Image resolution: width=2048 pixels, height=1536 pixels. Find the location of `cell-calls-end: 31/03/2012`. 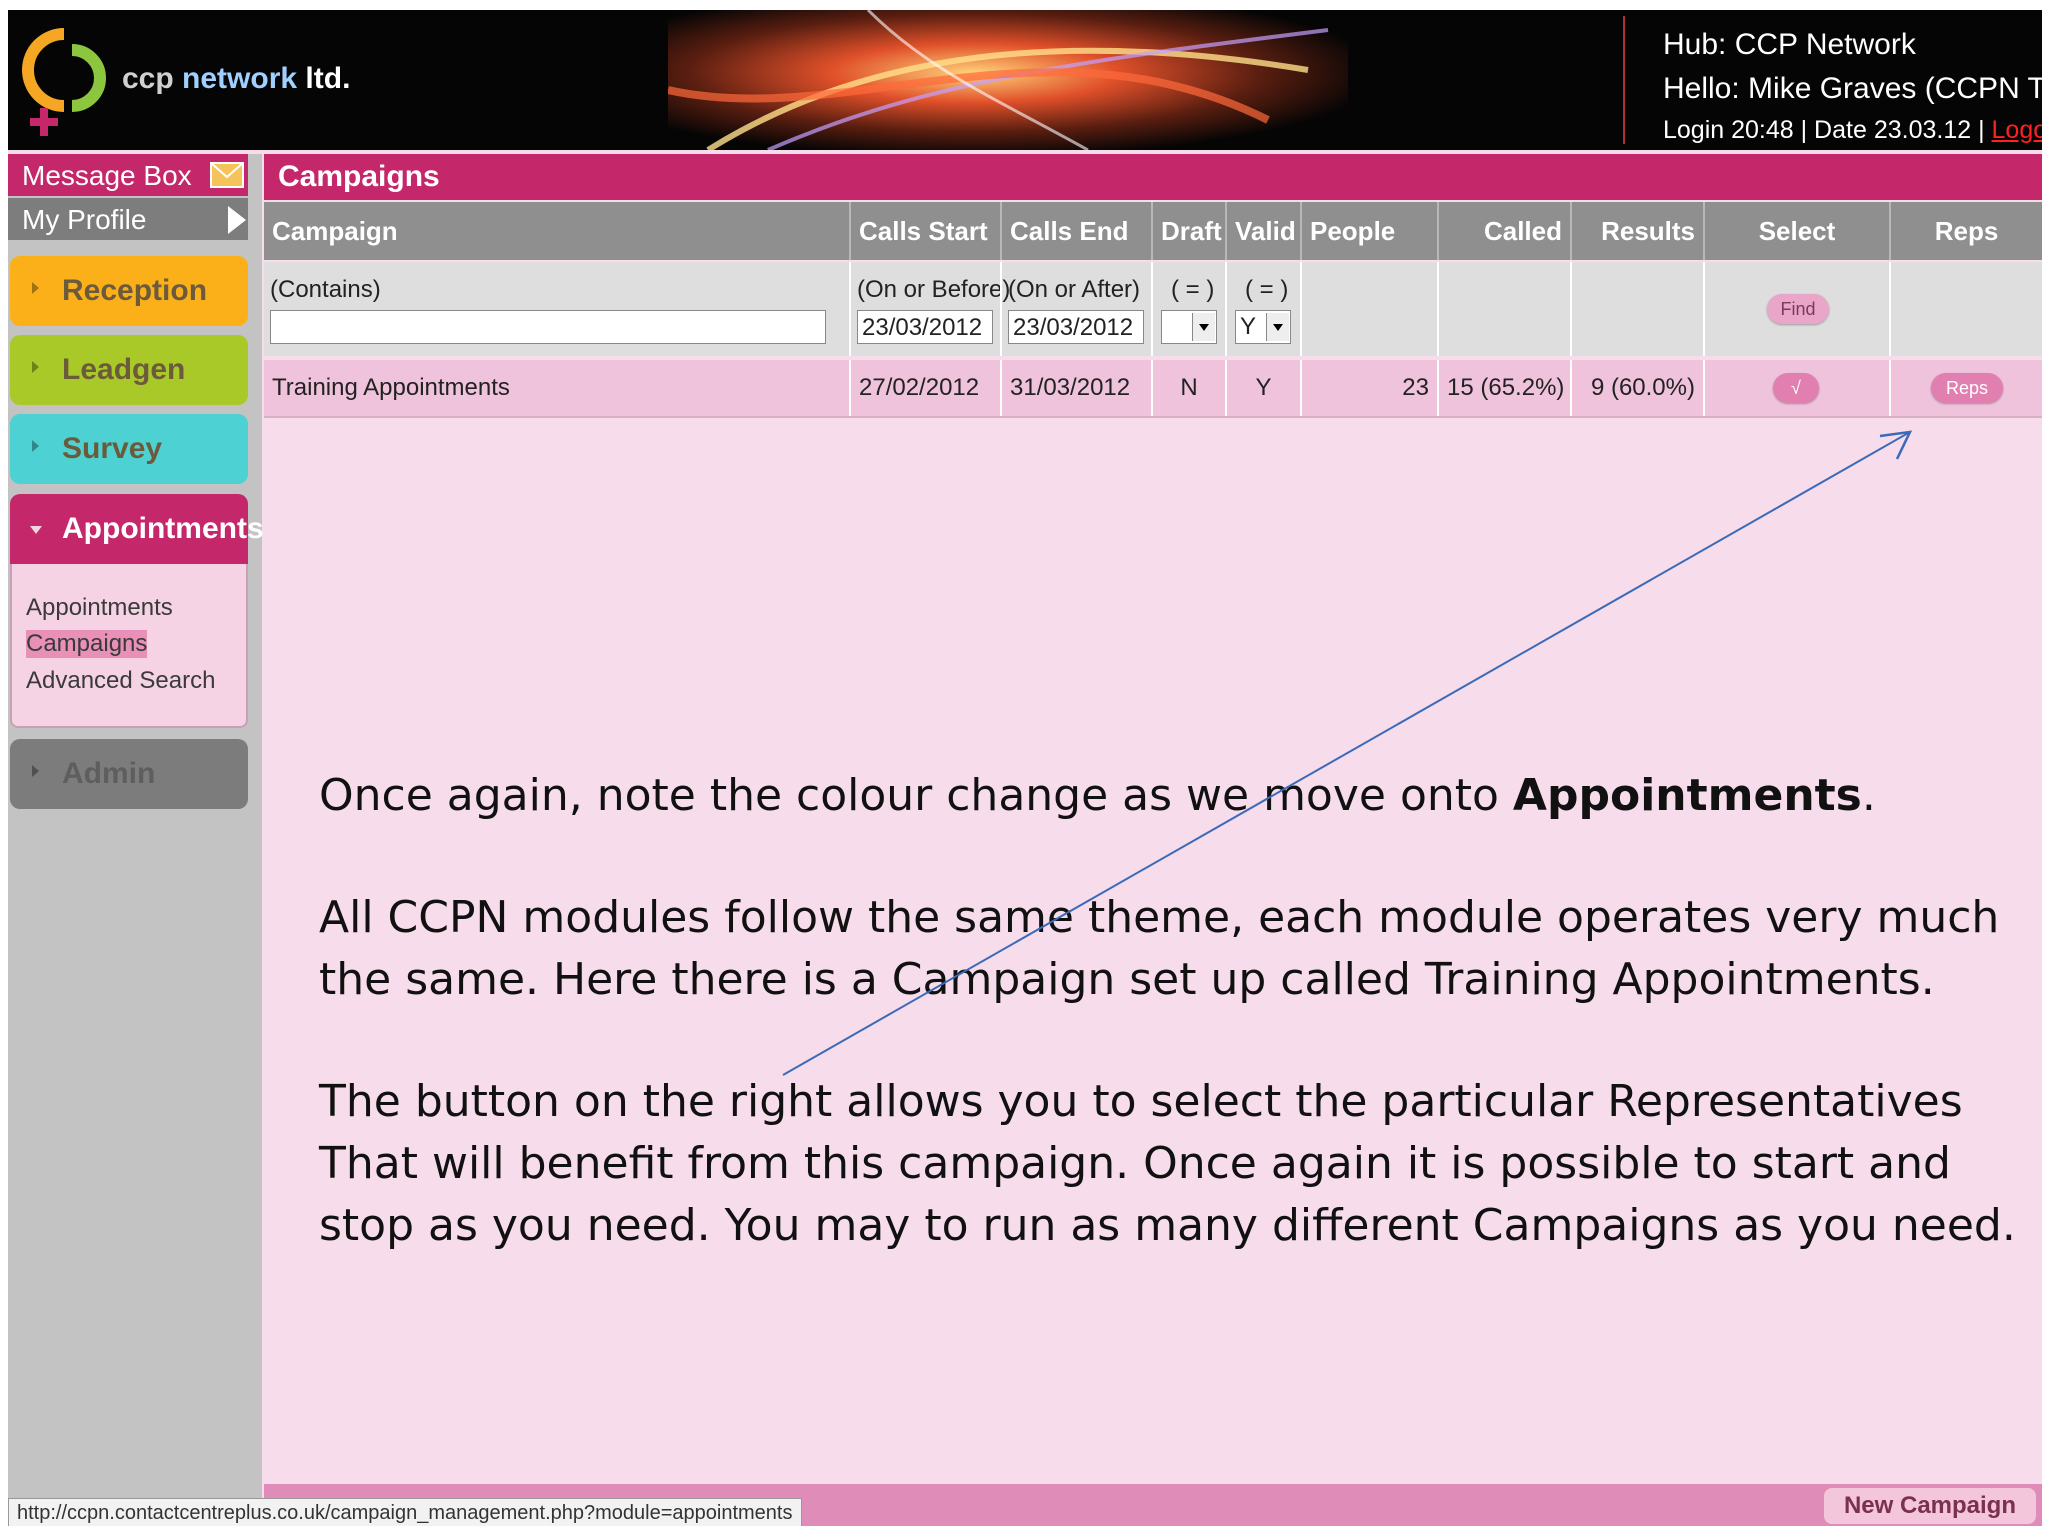

cell-calls-end: 31/03/2012 is located at coordinates (1075, 388).